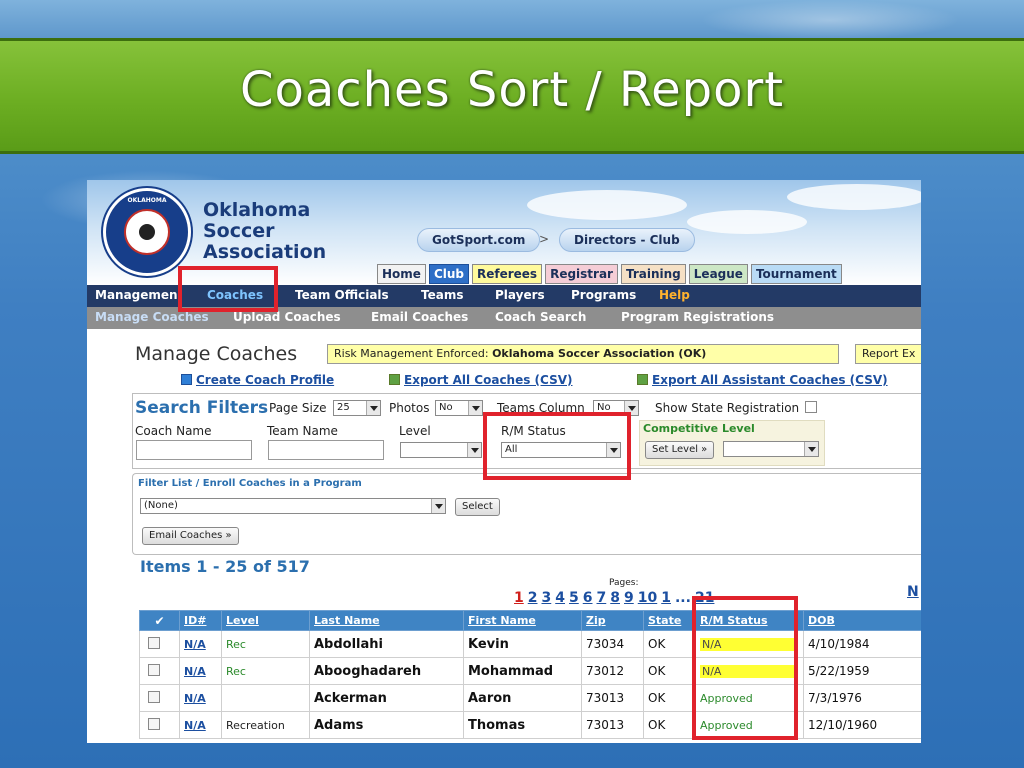  What do you see at coordinates (612, 620) in the screenshot?
I see `col-zip: Zip` at bounding box center [612, 620].